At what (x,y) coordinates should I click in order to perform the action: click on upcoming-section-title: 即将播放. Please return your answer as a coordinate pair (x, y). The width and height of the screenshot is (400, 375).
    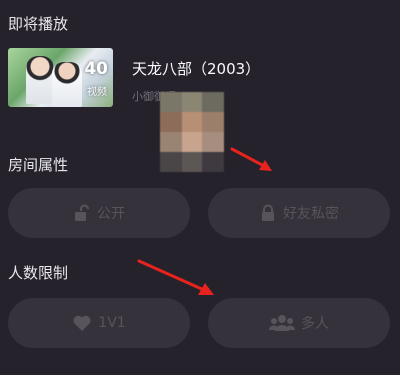
    Looking at the image, I should click on (38, 24).